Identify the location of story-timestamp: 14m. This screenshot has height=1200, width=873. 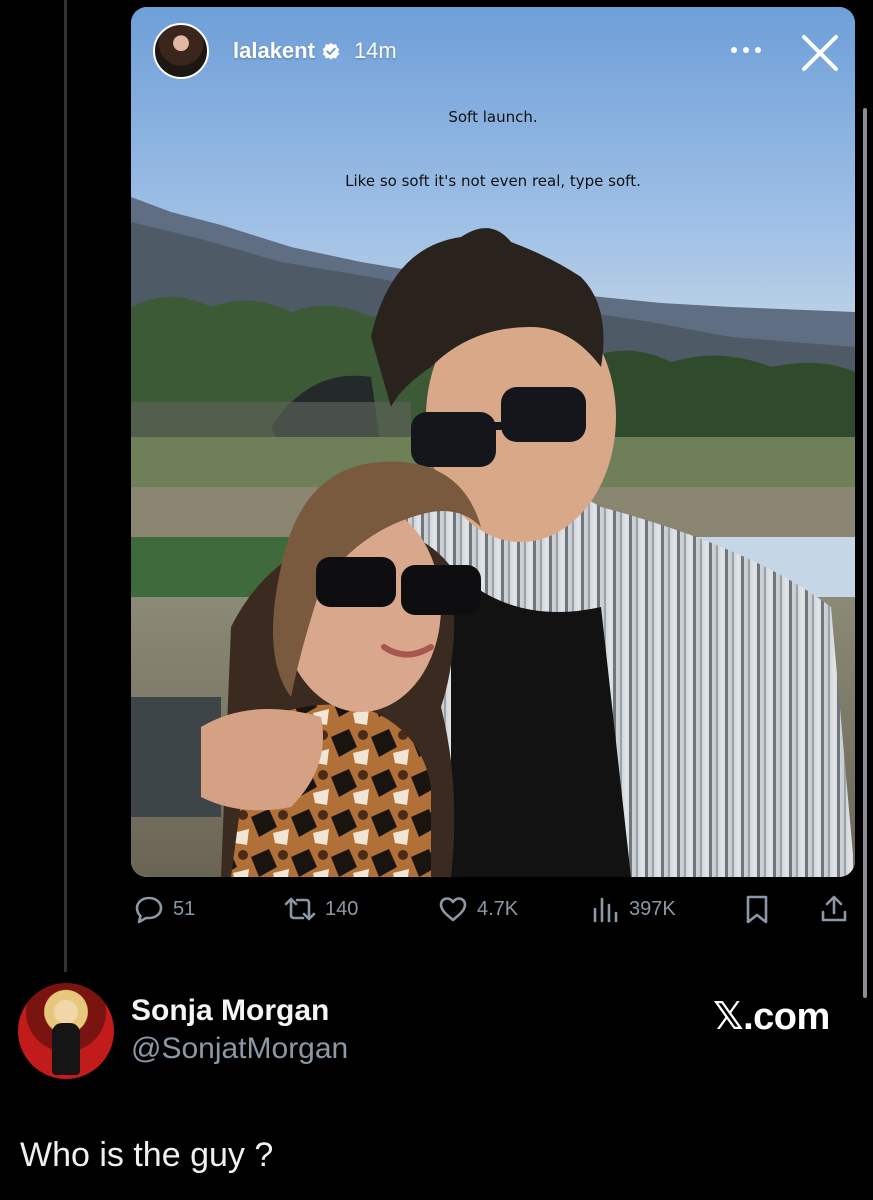
(375, 50).